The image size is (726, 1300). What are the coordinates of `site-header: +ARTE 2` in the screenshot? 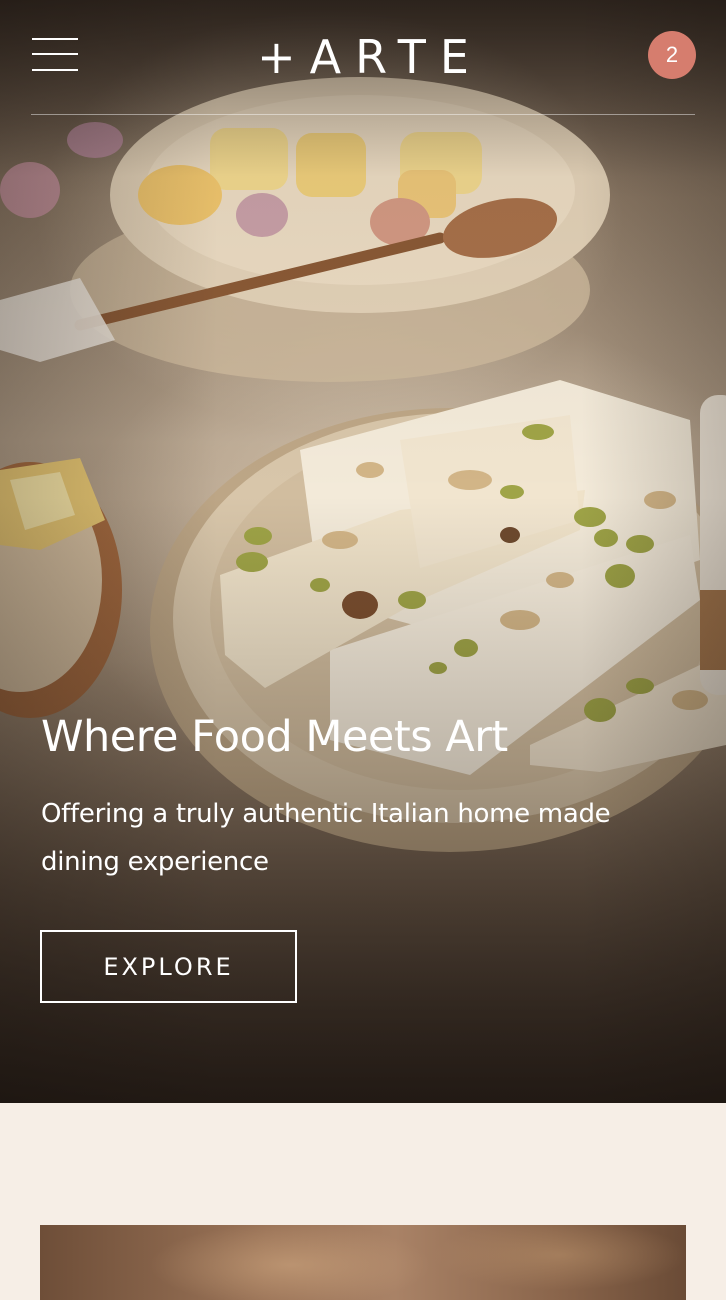 It's located at (363, 57).